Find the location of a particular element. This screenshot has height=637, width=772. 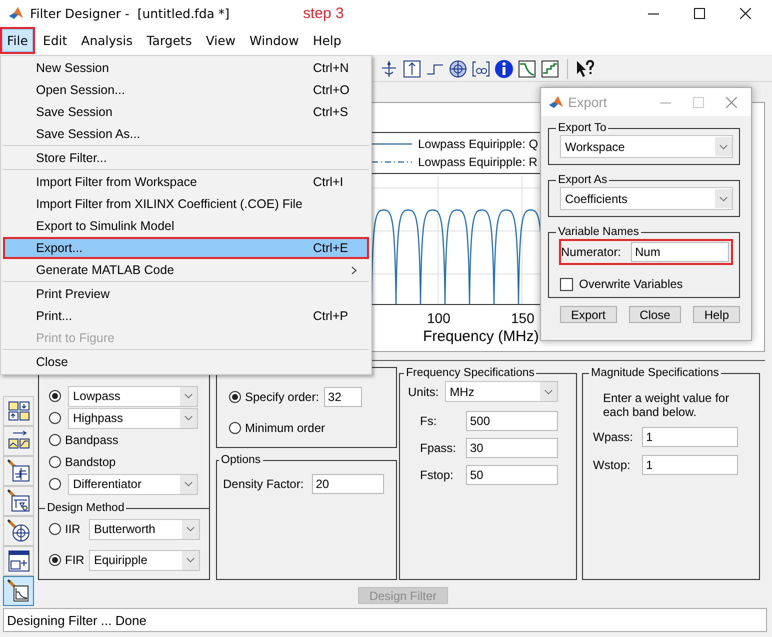

dropdown: Workspace is located at coordinates (646, 146).